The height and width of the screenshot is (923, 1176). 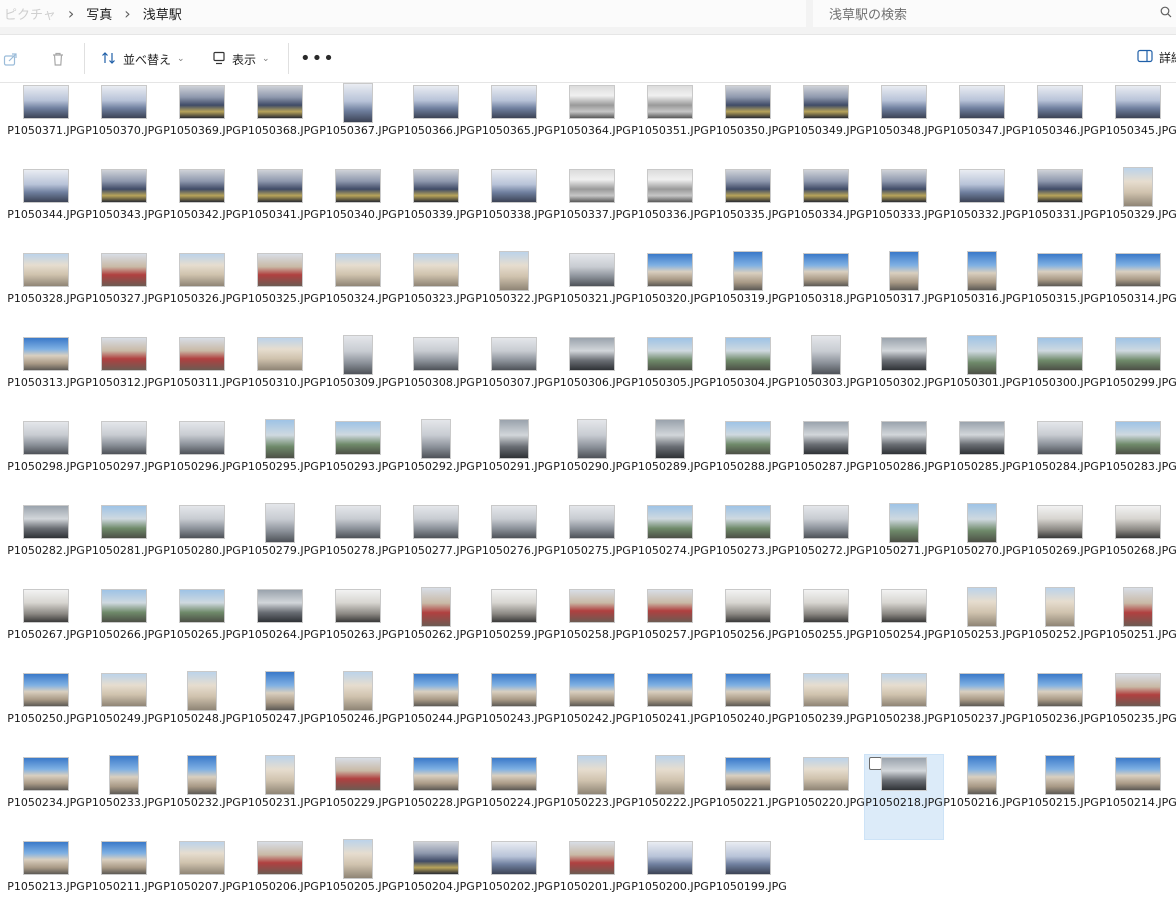 I want to click on file-item: P1050259.JPG, so click(x=514, y=629).